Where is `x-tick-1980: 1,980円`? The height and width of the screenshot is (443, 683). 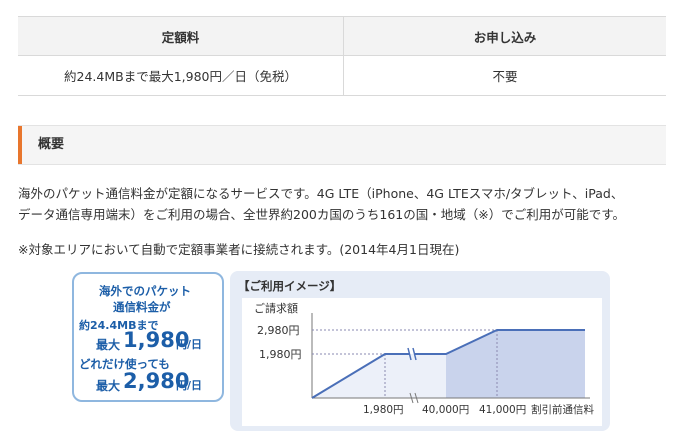 x-tick-1980: 1,980円 is located at coordinates (383, 410).